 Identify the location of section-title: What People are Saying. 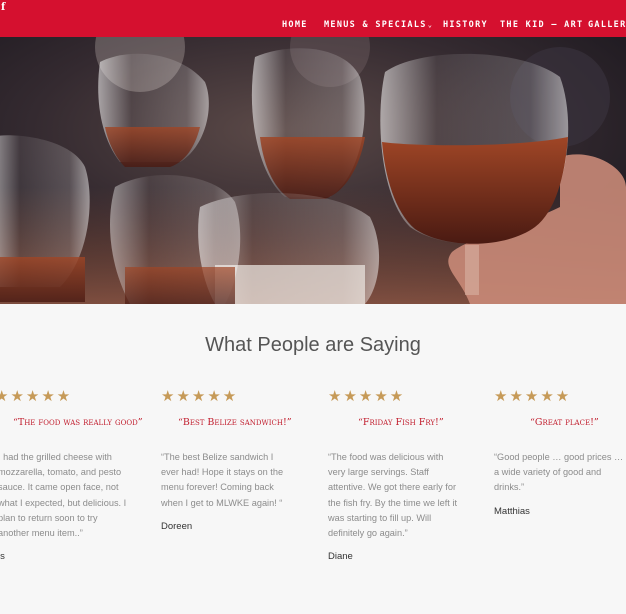
(313, 345).